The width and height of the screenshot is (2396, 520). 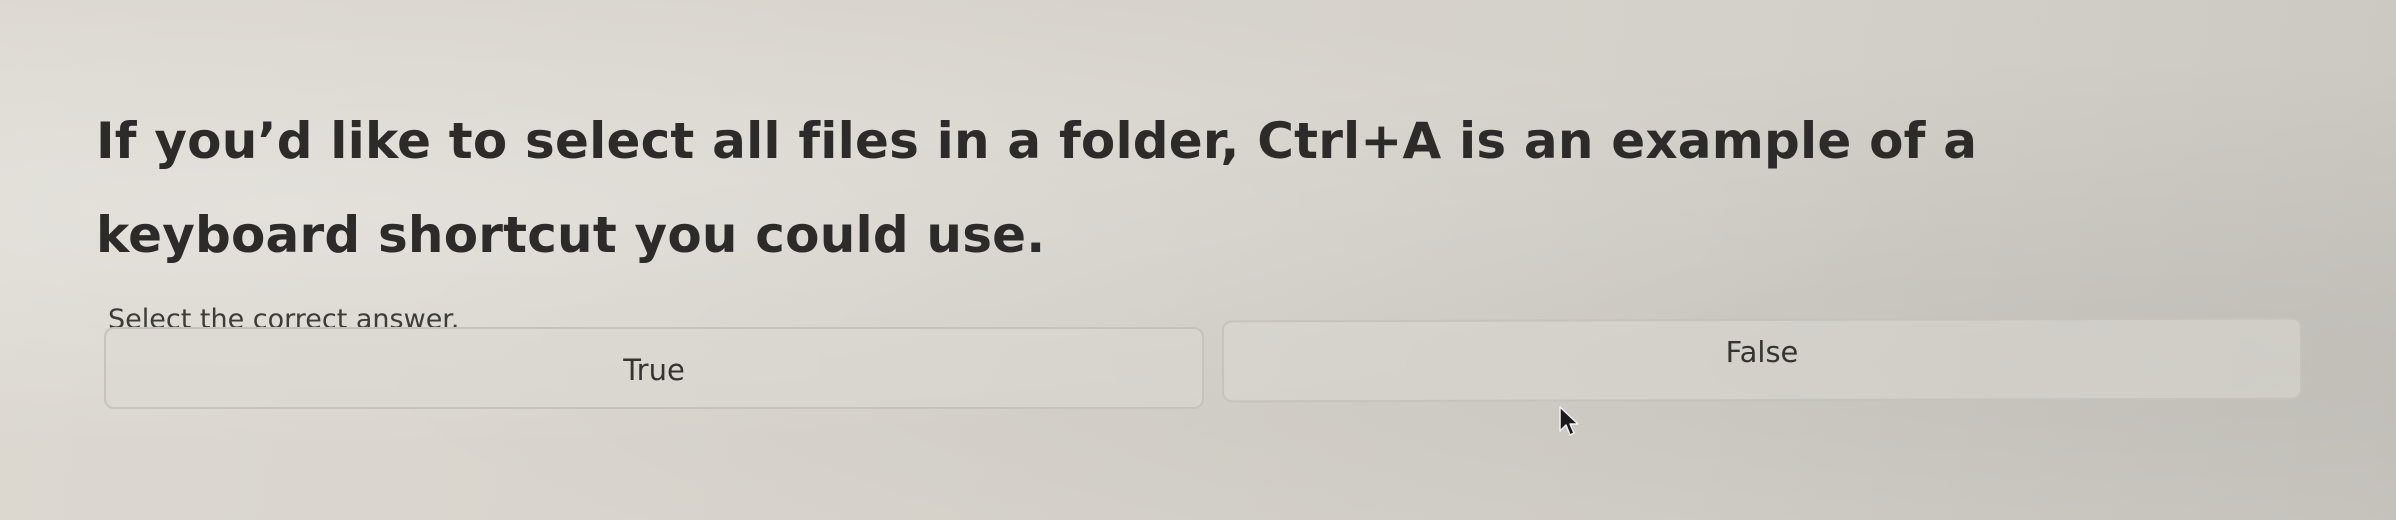 What do you see at coordinates (1762, 352) in the screenshot?
I see `answer-option-label: False` at bounding box center [1762, 352].